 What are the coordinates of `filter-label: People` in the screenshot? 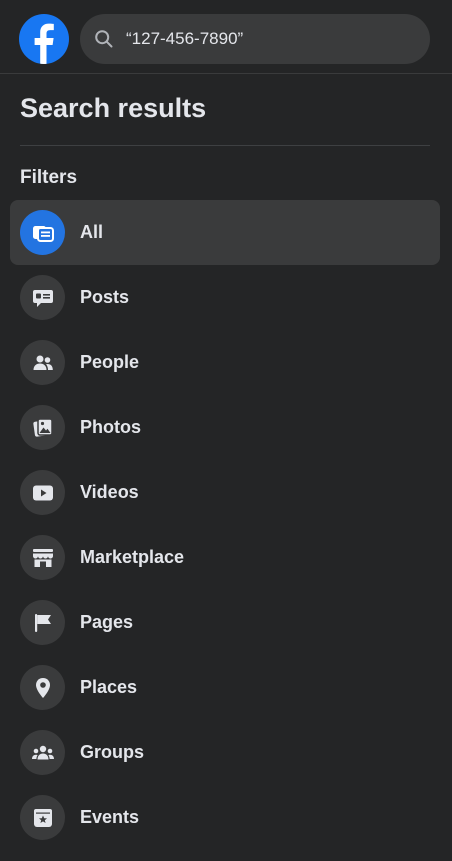 It's located at (110, 362).